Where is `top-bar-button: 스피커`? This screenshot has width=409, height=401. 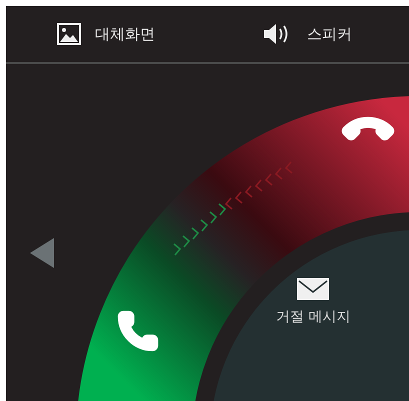
top-bar-button: 스피커 is located at coordinates (307, 34).